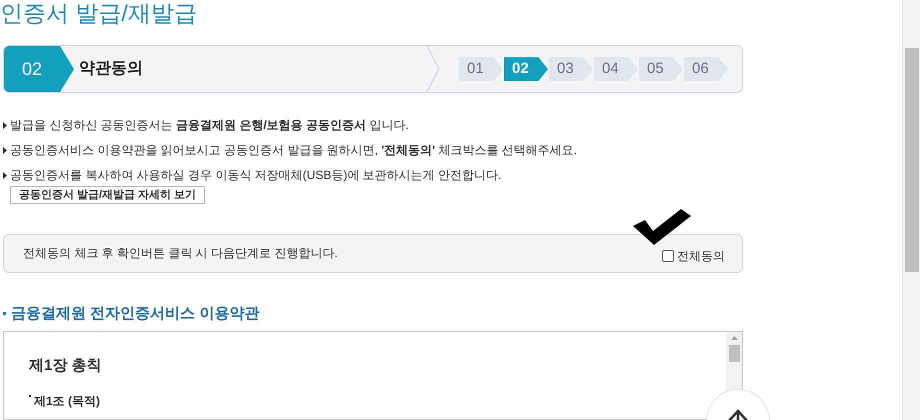 The width and height of the screenshot is (920, 420). What do you see at coordinates (693, 256) in the screenshot?
I see `agree-checkbox: 전체동의` at bounding box center [693, 256].